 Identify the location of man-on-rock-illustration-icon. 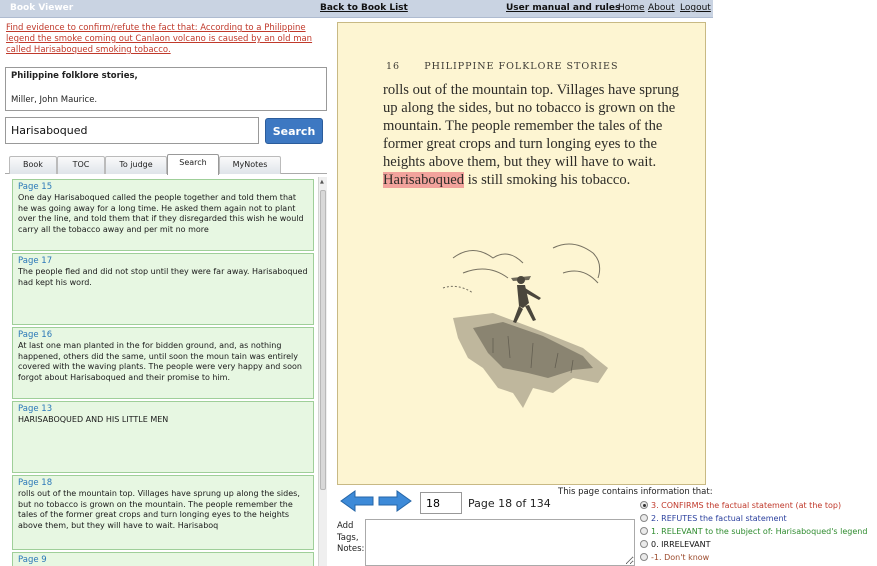
(525, 325).